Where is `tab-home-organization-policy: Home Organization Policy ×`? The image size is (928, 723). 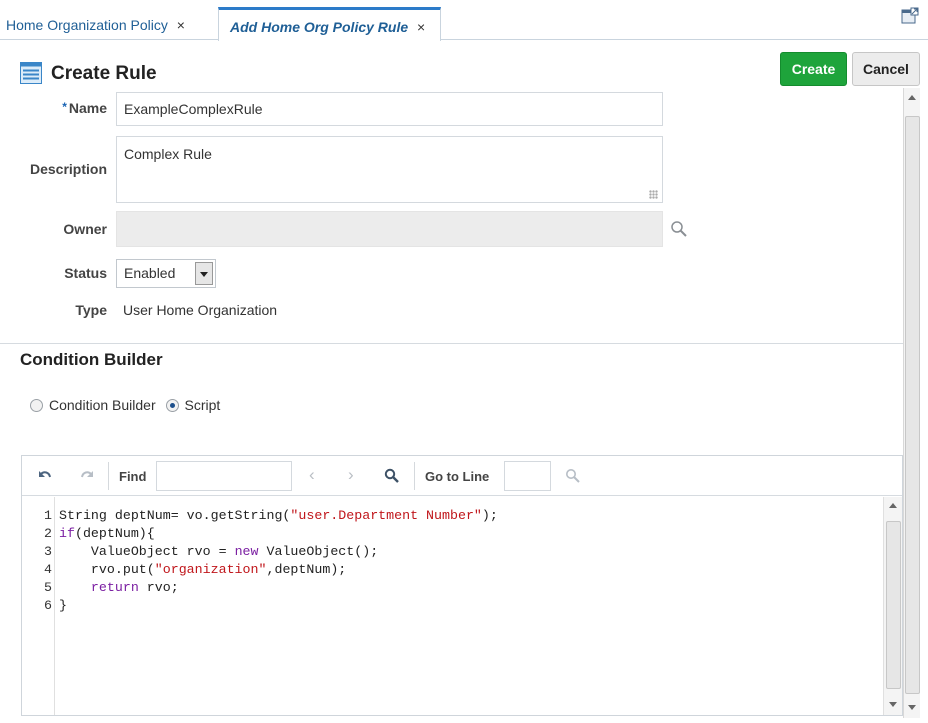
tab-home-organization-policy: Home Organization Policy × is located at coordinates (95, 25).